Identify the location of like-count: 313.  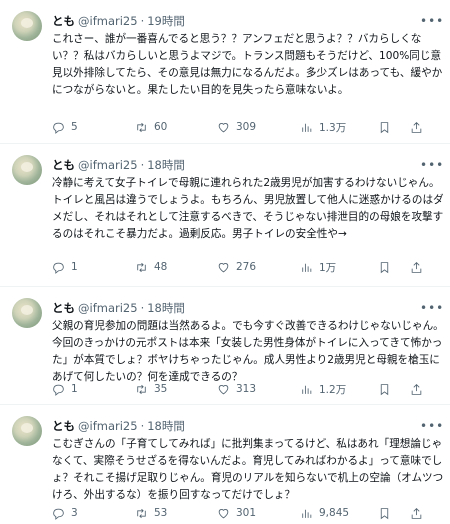
(246, 389).